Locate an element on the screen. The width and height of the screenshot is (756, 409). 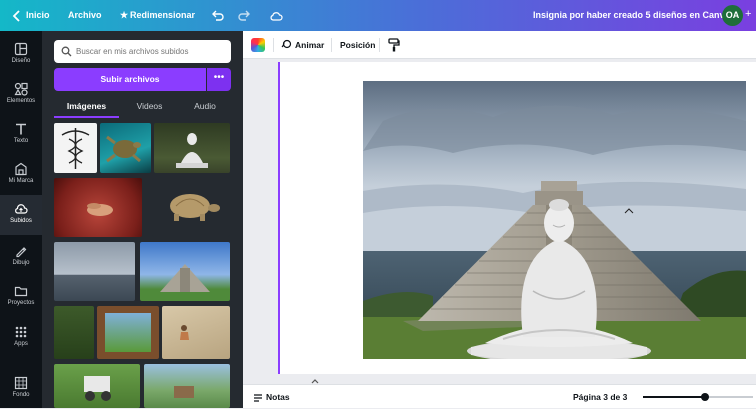
rail-item-background: Fondo is located at coordinates (21, 389).